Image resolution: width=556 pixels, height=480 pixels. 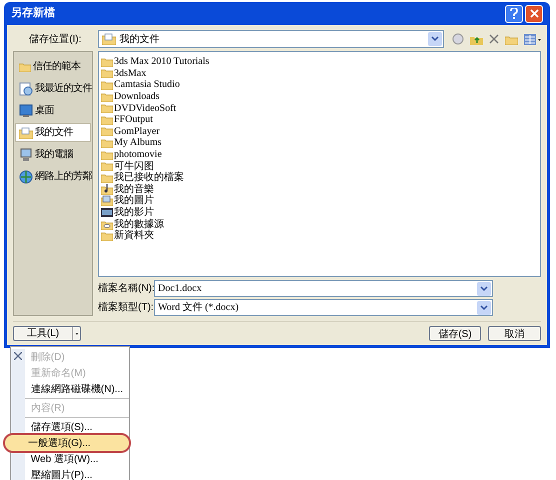 What do you see at coordinates (320, 224) in the screenshot?
I see `file-item: 我的數據源` at bounding box center [320, 224].